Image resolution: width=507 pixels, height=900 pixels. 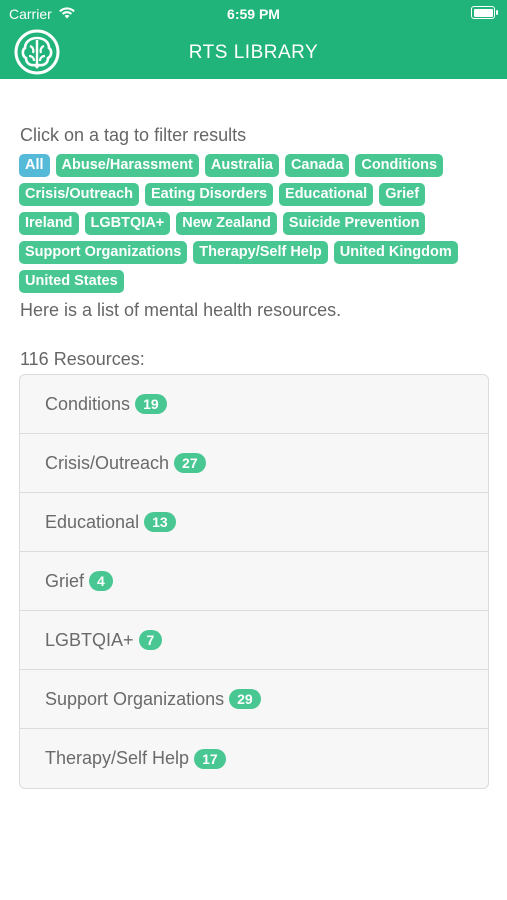 I want to click on tag-crisis-outreach: Crisis/Outreach, so click(x=79, y=194).